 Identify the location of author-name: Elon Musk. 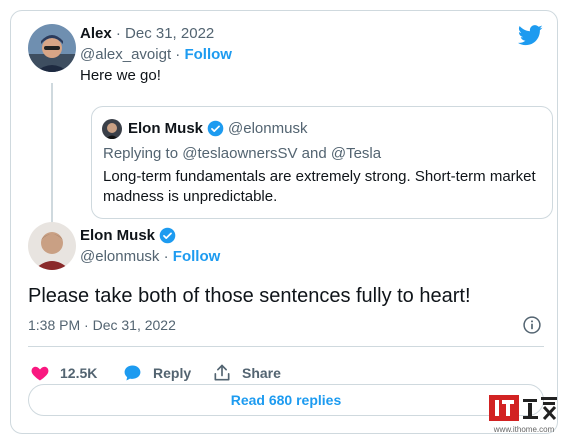
(117, 235).